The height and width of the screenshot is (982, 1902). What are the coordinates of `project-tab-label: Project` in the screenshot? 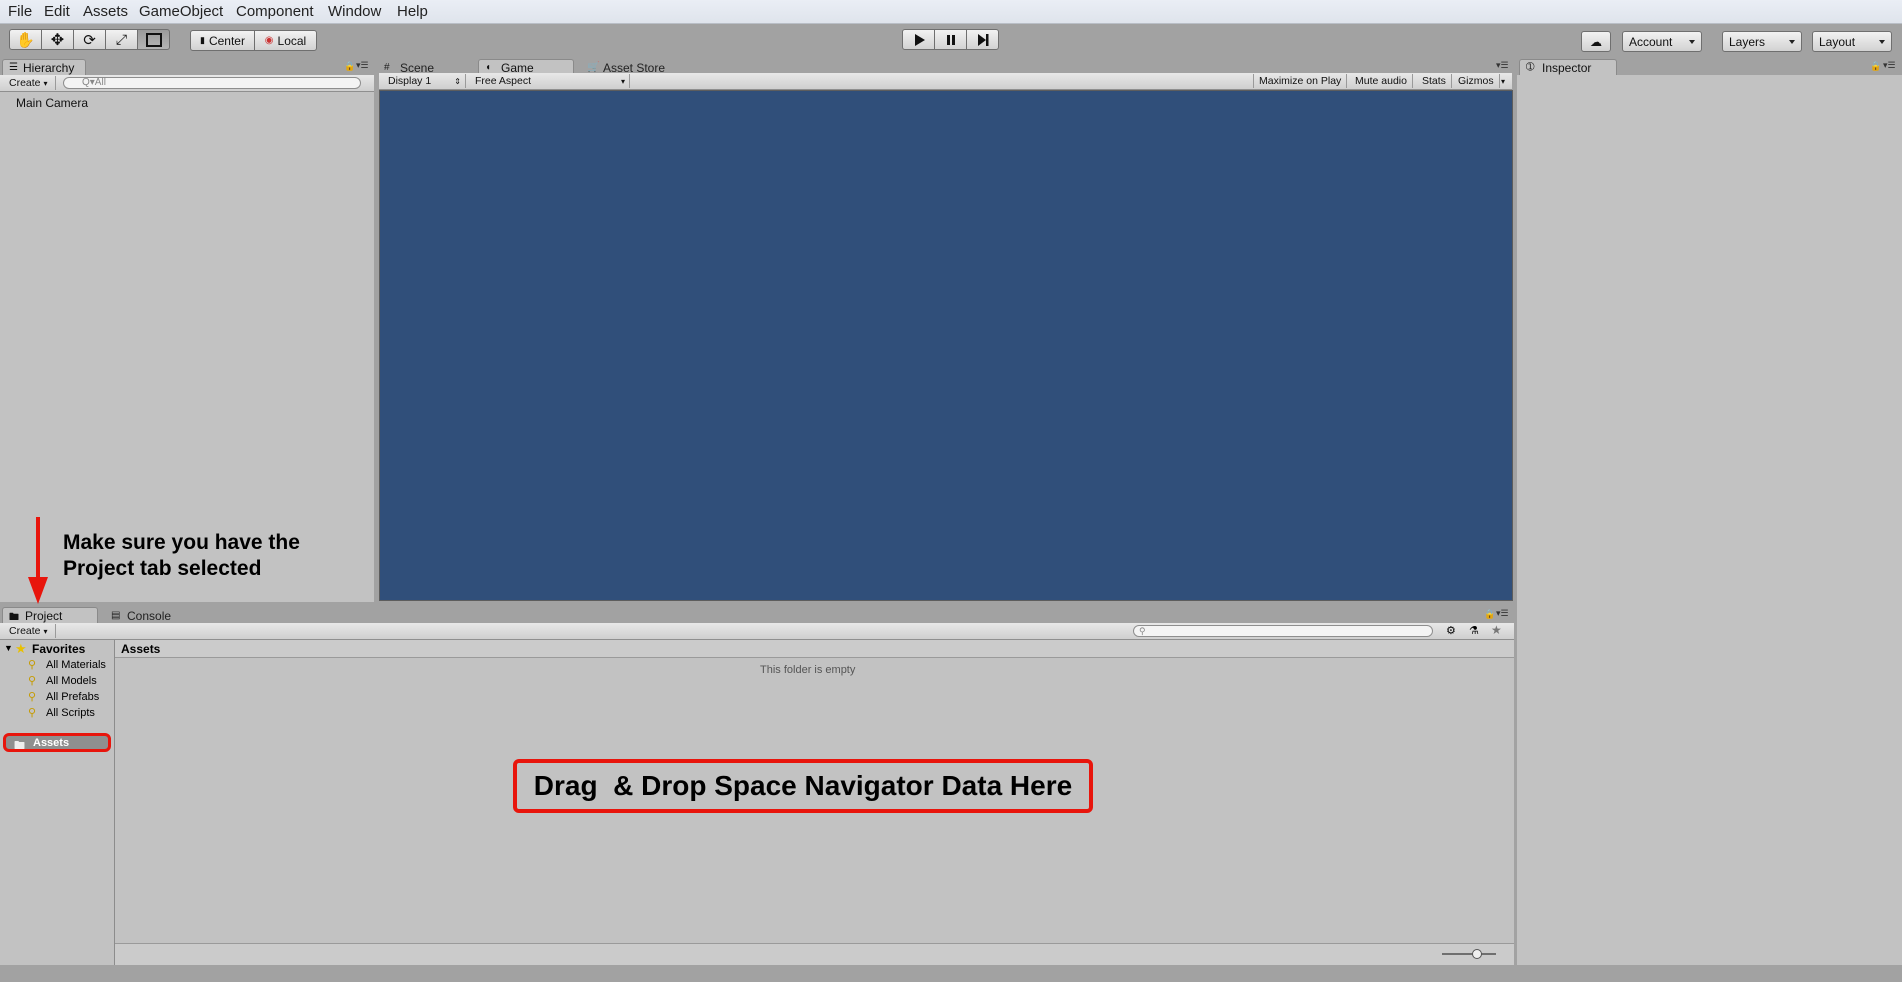 It's located at (44, 616).